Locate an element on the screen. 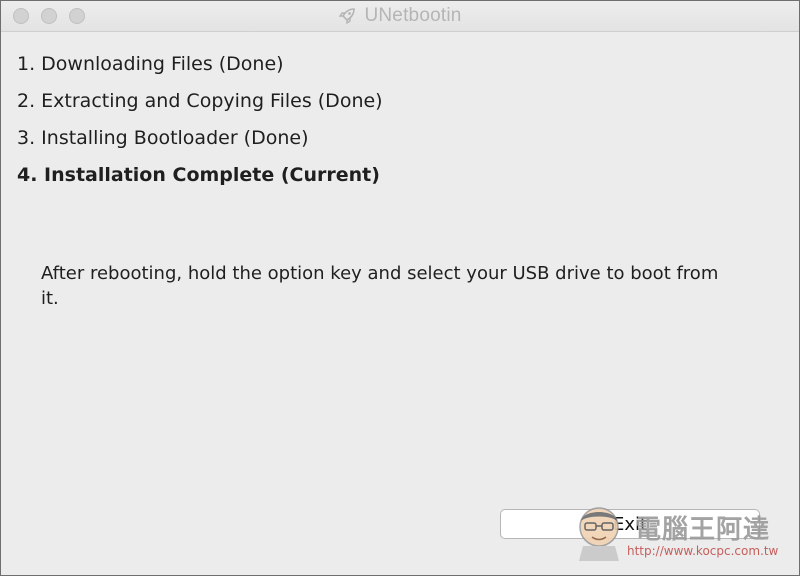  window-title: UNetbootin is located at coordinates (413, 15).